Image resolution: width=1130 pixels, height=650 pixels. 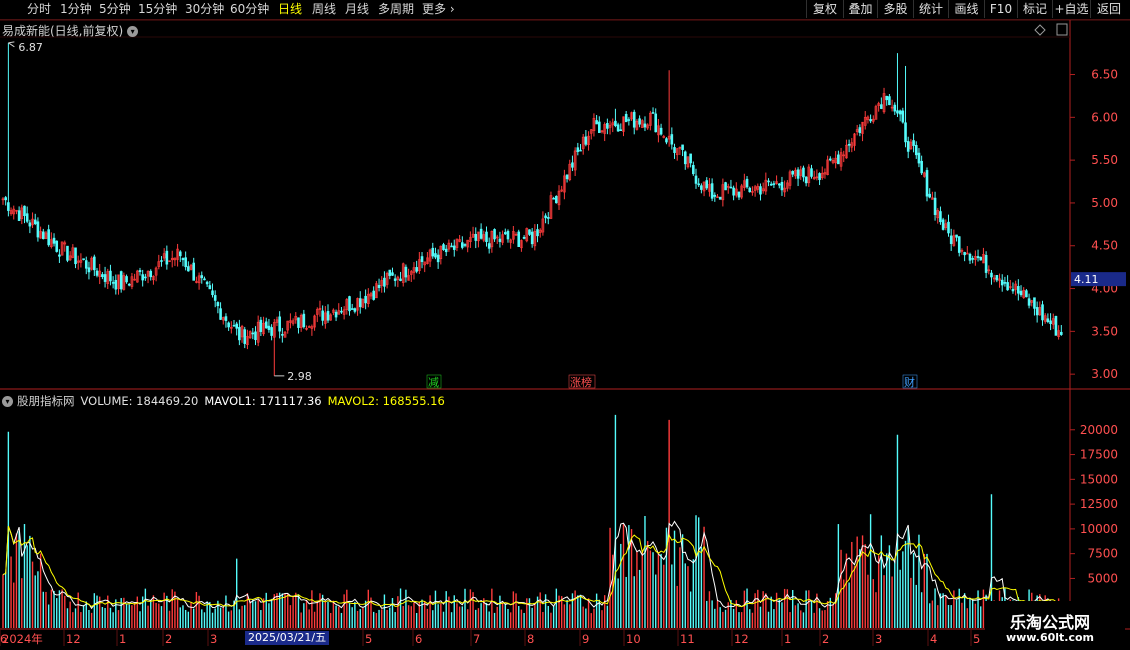 I want to click on price-tick-label-7: 3.00, so click(x=1104, y=374).